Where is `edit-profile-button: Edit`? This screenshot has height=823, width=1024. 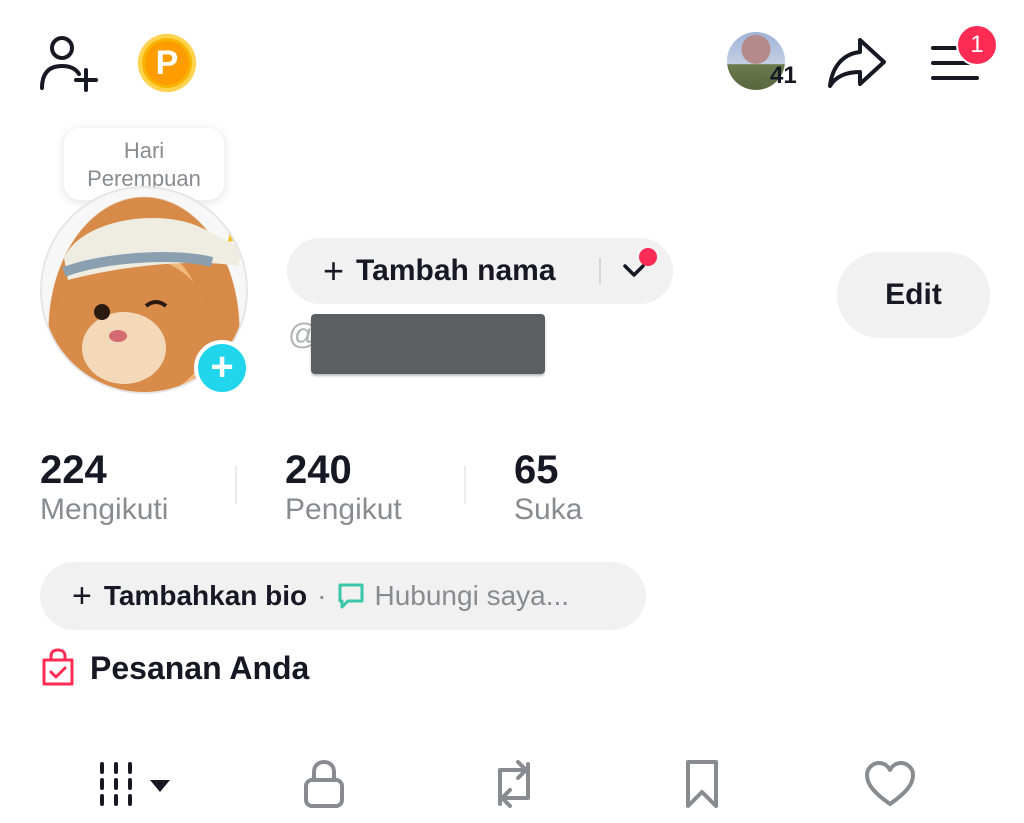 edit-profile-button: Edit is located at coordinates (913, 295).